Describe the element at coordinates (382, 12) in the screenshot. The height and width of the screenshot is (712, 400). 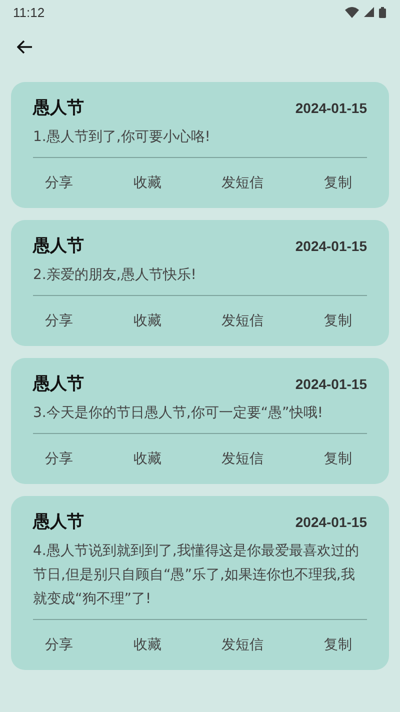
I see `battery-icon` at that location.